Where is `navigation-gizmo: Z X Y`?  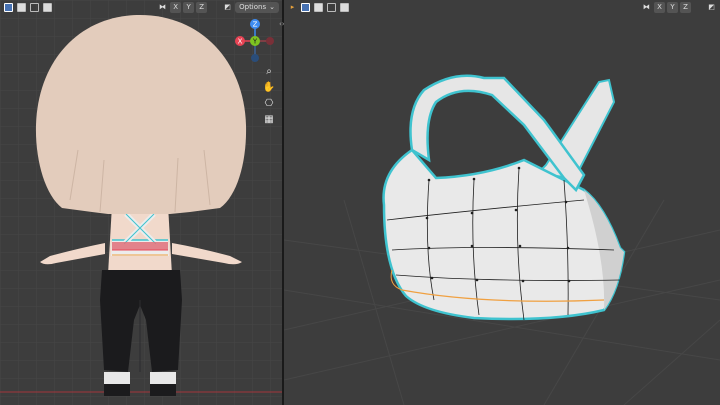 navigation-gizmo: Z X Y is located at coordinates (255, 41).